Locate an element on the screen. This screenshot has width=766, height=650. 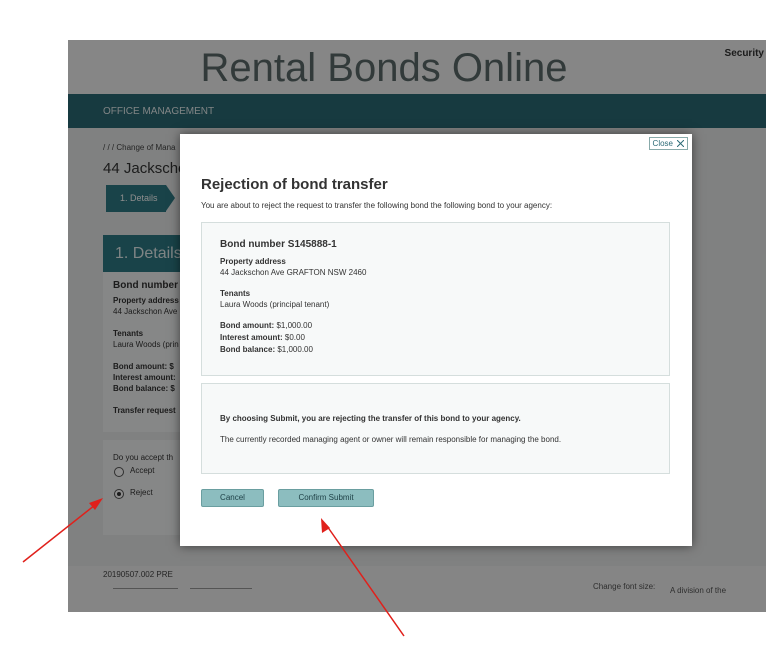
arrow-to-confirm-submit is located at coordinates (363, 577).